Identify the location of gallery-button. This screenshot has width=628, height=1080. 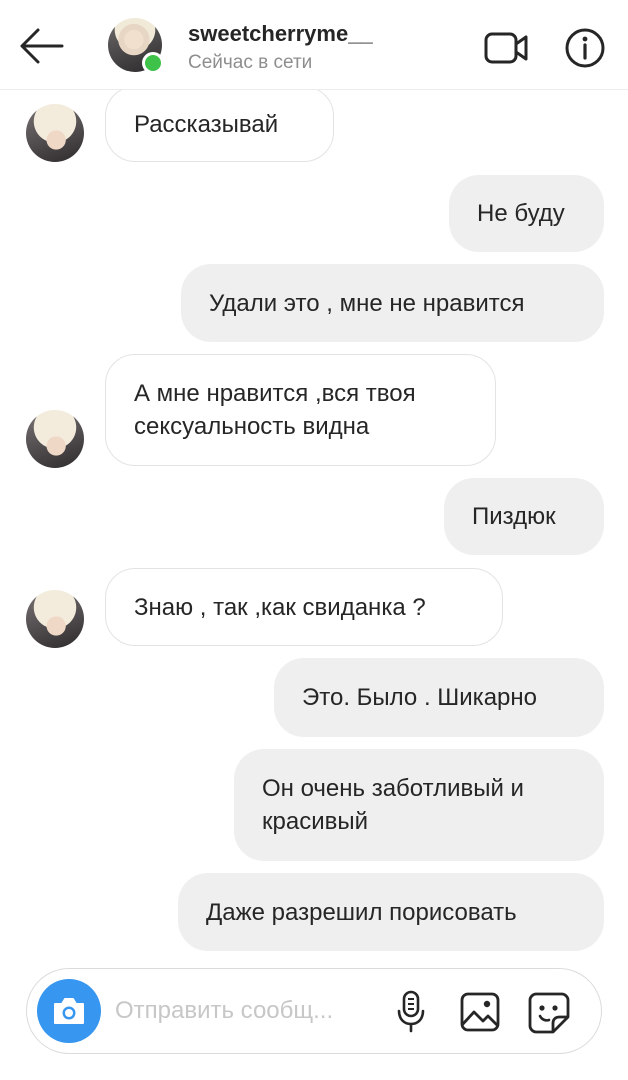
(480, 1012).